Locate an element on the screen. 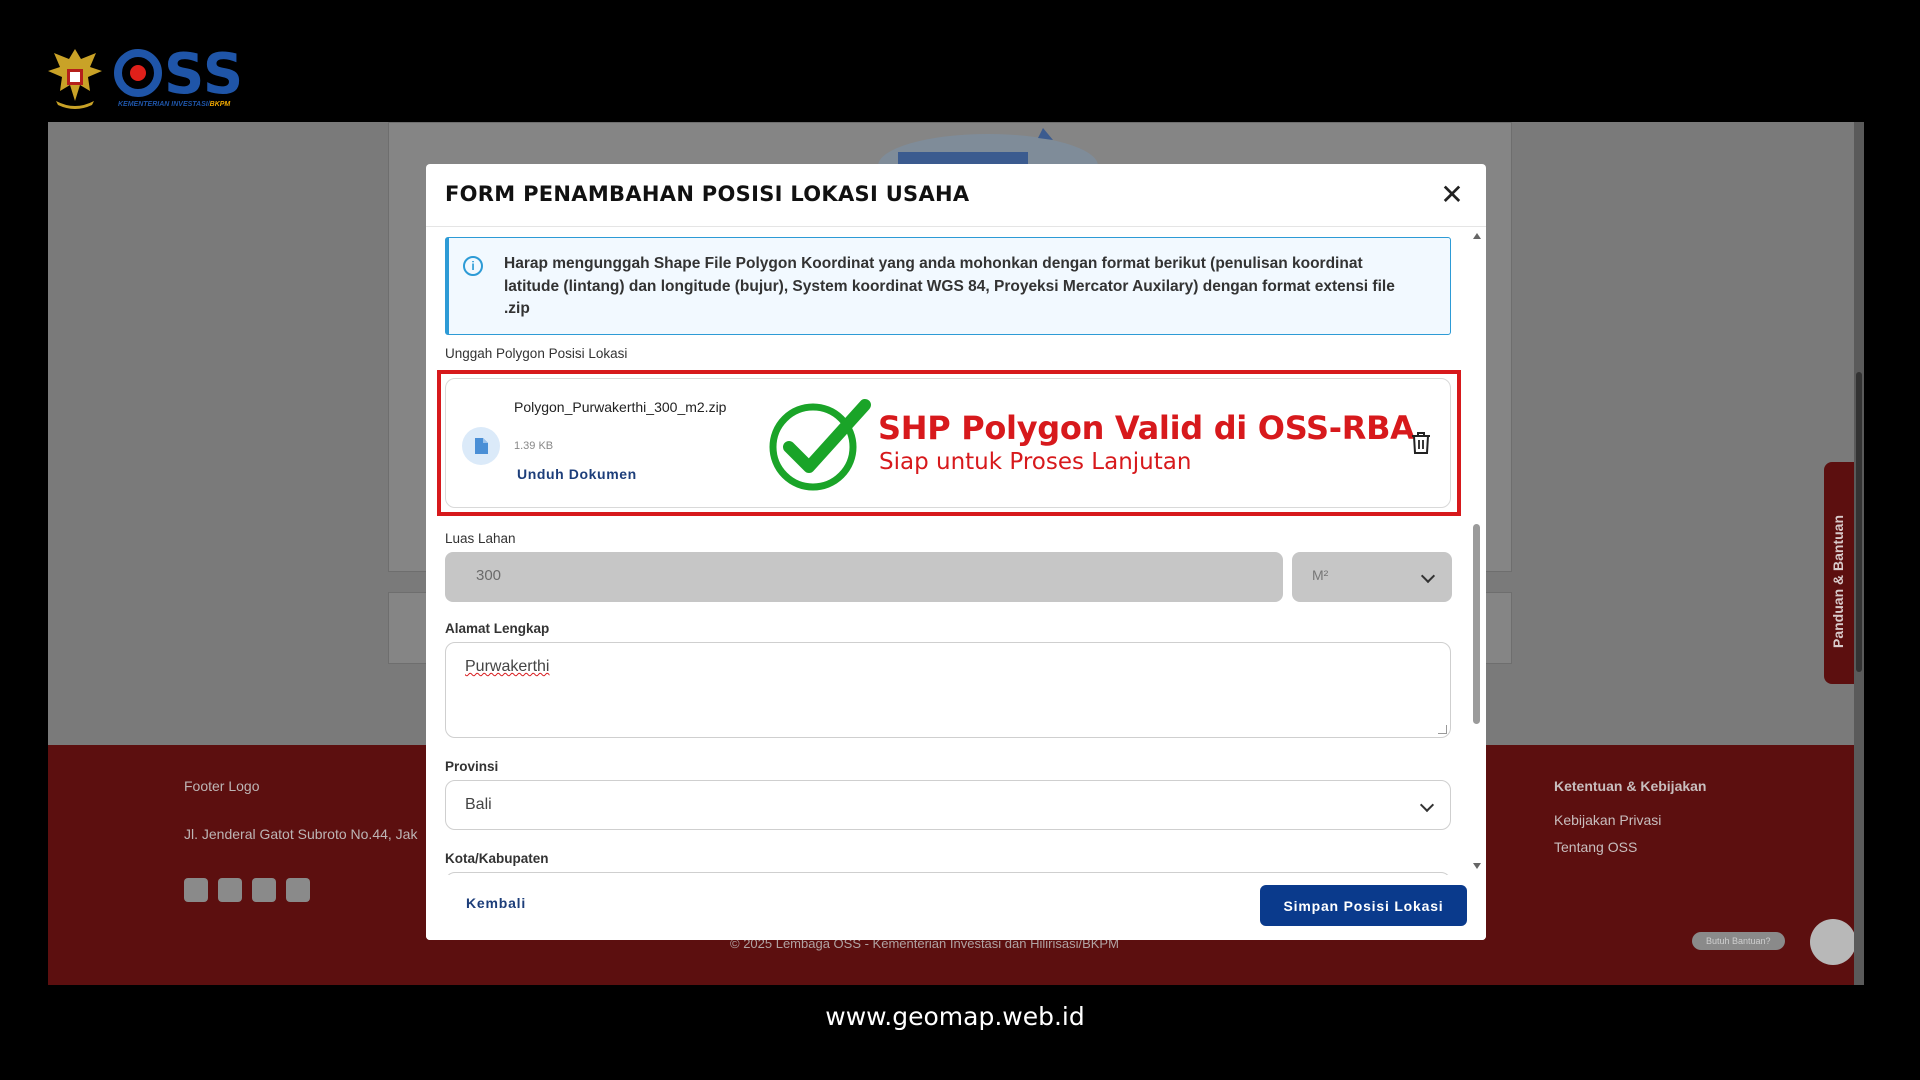 The height and width of the screenshot is (1080, 1920). area-input: 300 is located at coordinates (864, 577).